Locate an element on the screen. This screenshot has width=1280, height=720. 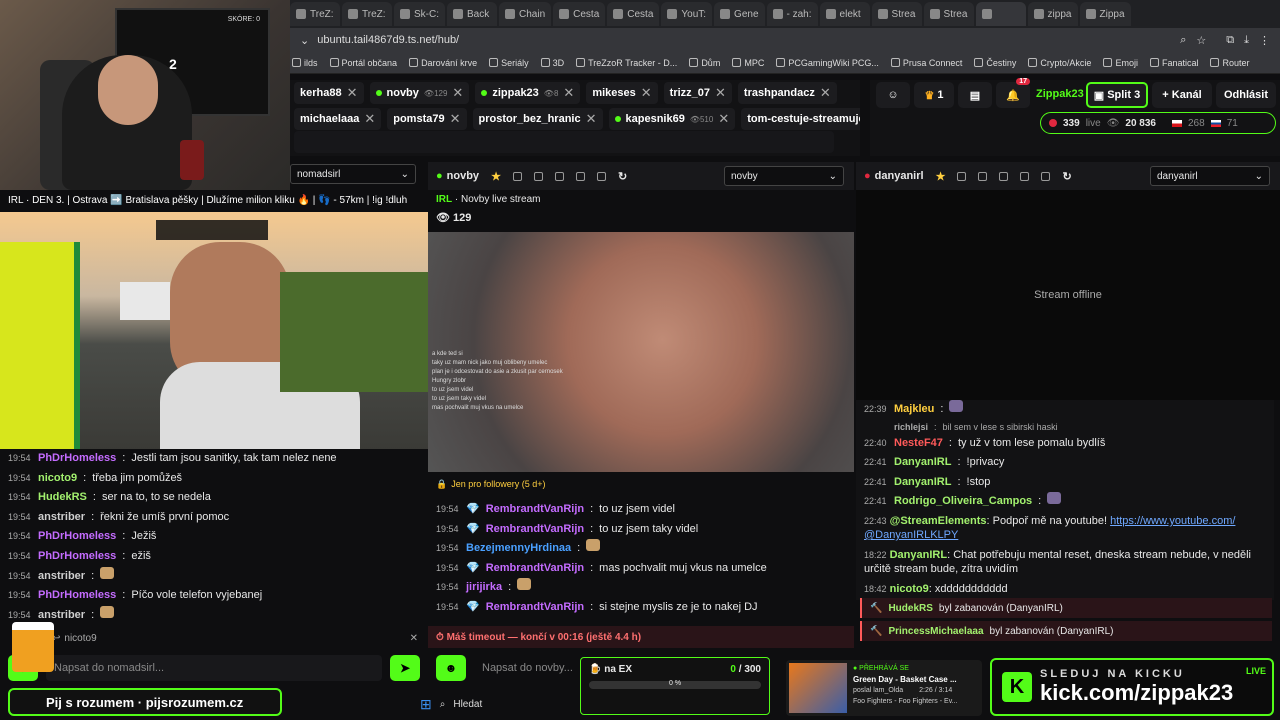
extensions-icon: ⧉ is located at coordinates (1230, 40).